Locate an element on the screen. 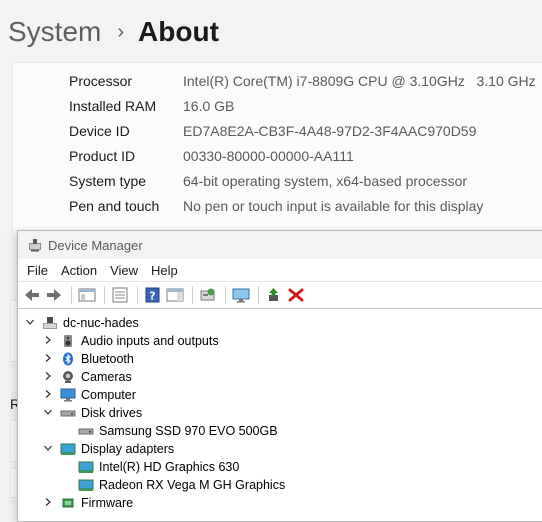 Image resolution: width=542 pixels, height=522 pixels. bluetooth-icon is located at coordinates (68, 359).